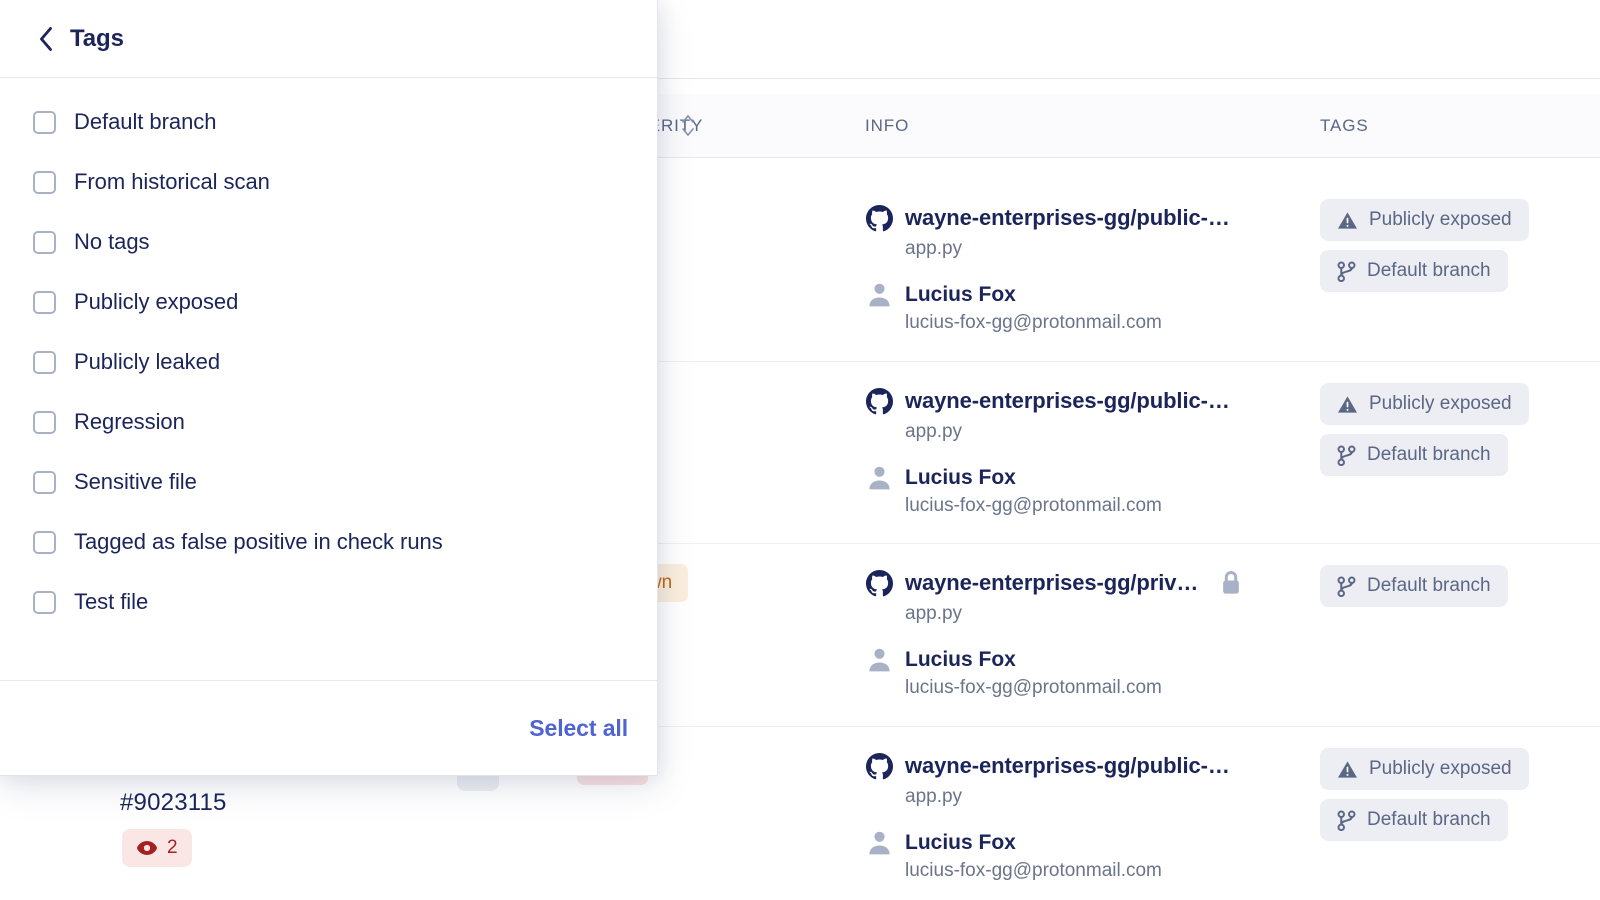  I want to click on panel-header: Tags, so click(328, 39).